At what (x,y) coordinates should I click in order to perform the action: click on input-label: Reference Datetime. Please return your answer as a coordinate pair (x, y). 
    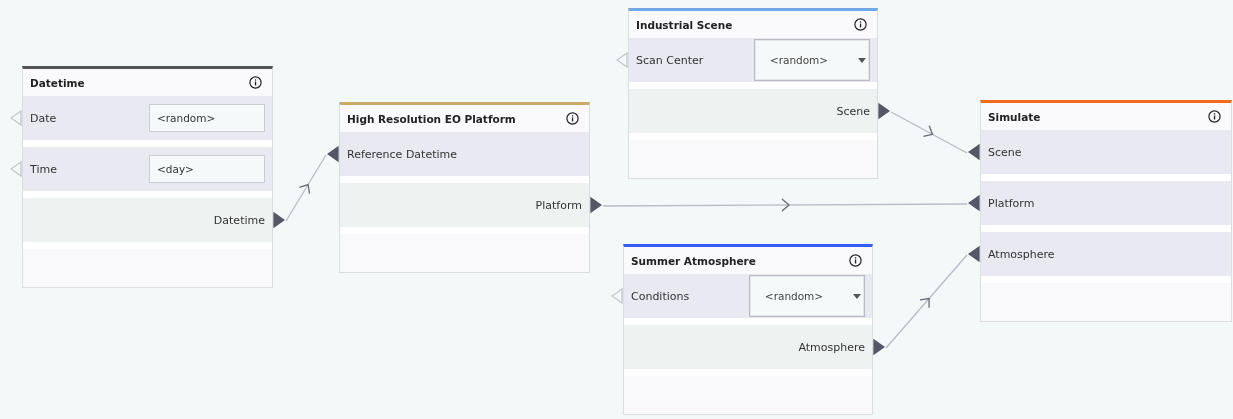
    Looking at the image, I should click on (402, 154).